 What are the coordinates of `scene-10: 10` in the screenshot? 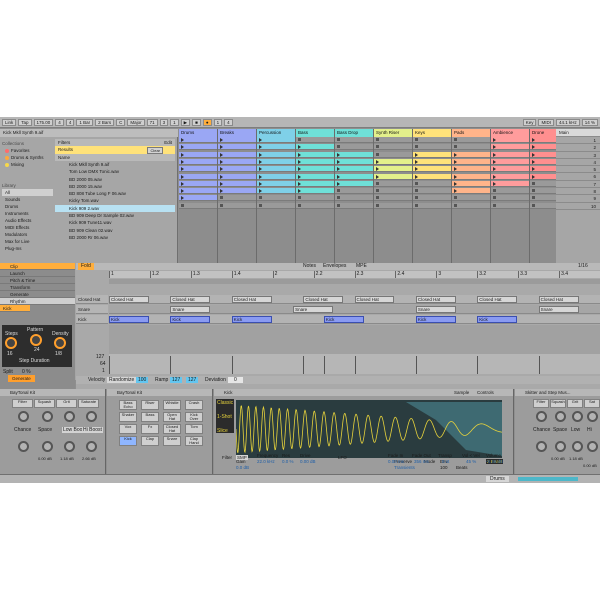 It's located at (578, 206).